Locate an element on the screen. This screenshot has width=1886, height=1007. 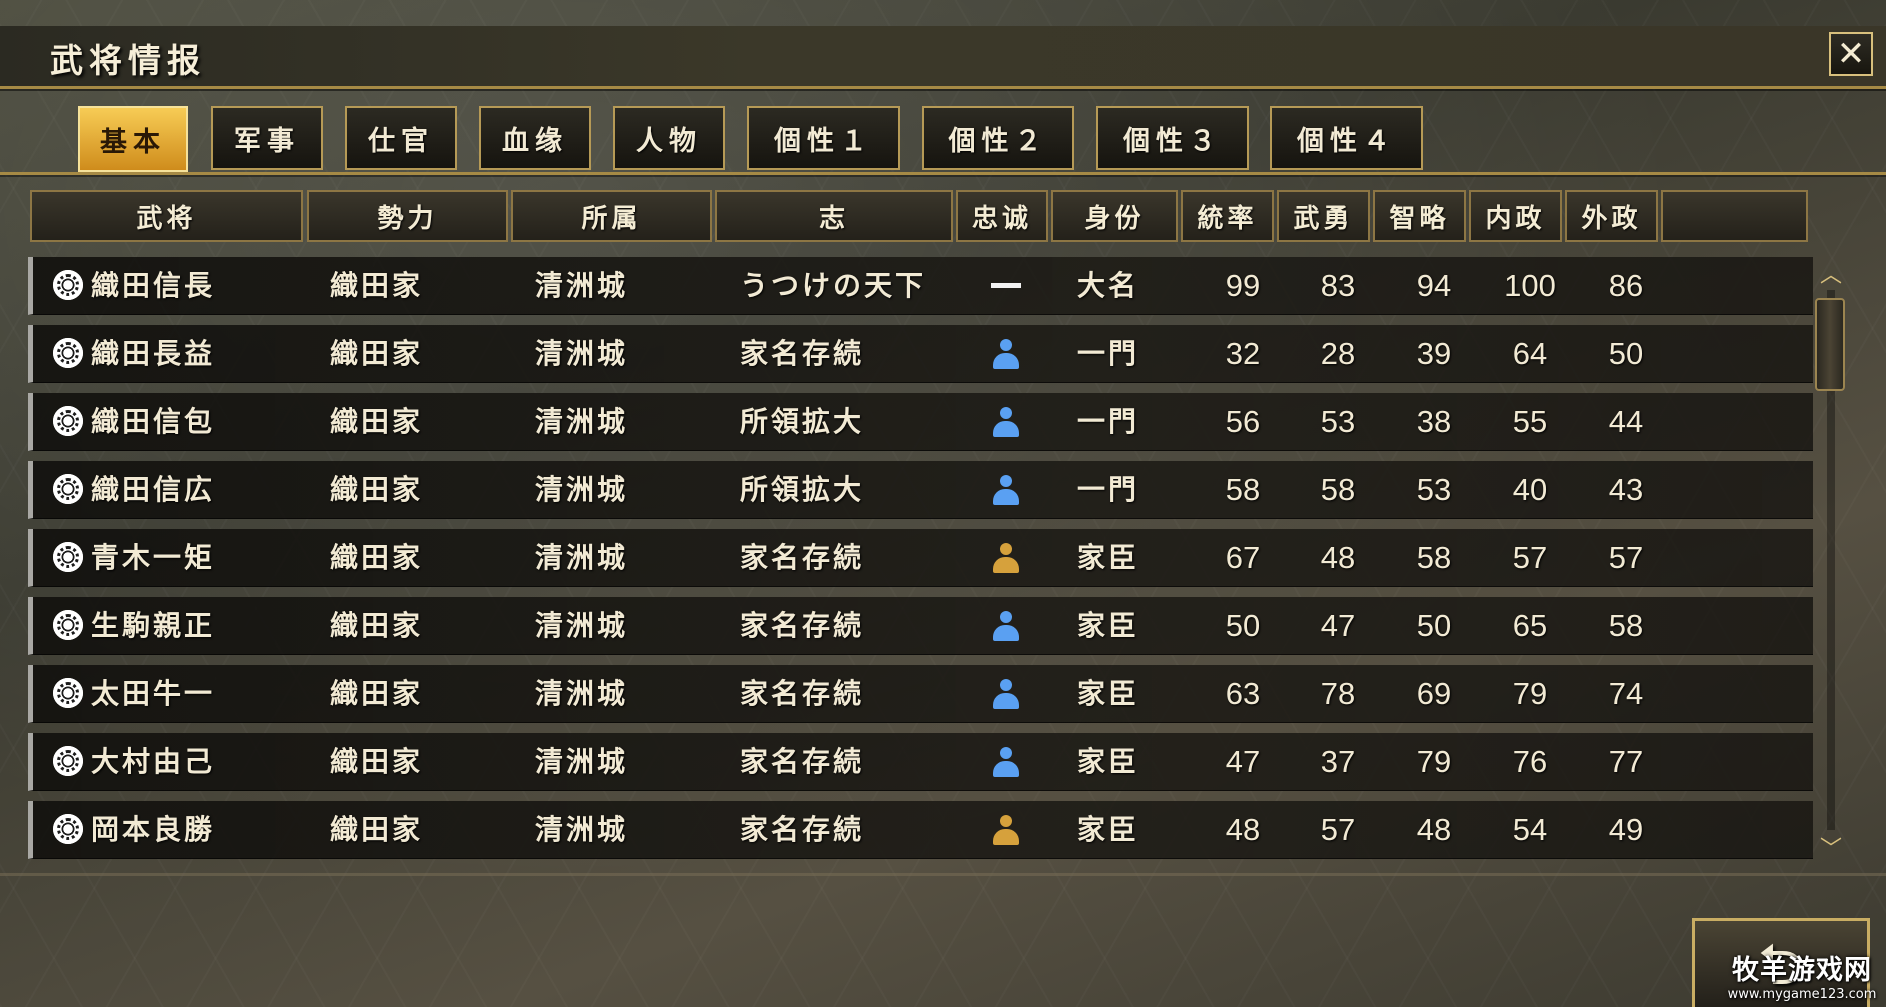
table-row: 織田信広 織田家 清洲城 所領拡大 一門 58 58 53 40 43 is located at coordinates (920, 490).